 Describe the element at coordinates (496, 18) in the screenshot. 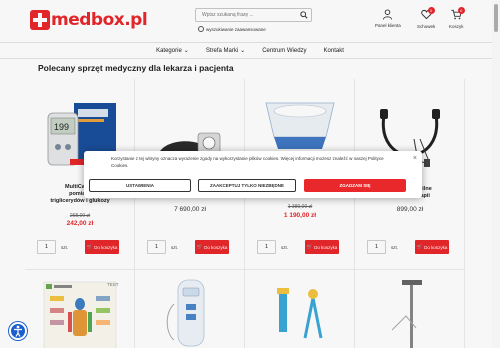

I see `scrollbar-thumb` at that location.